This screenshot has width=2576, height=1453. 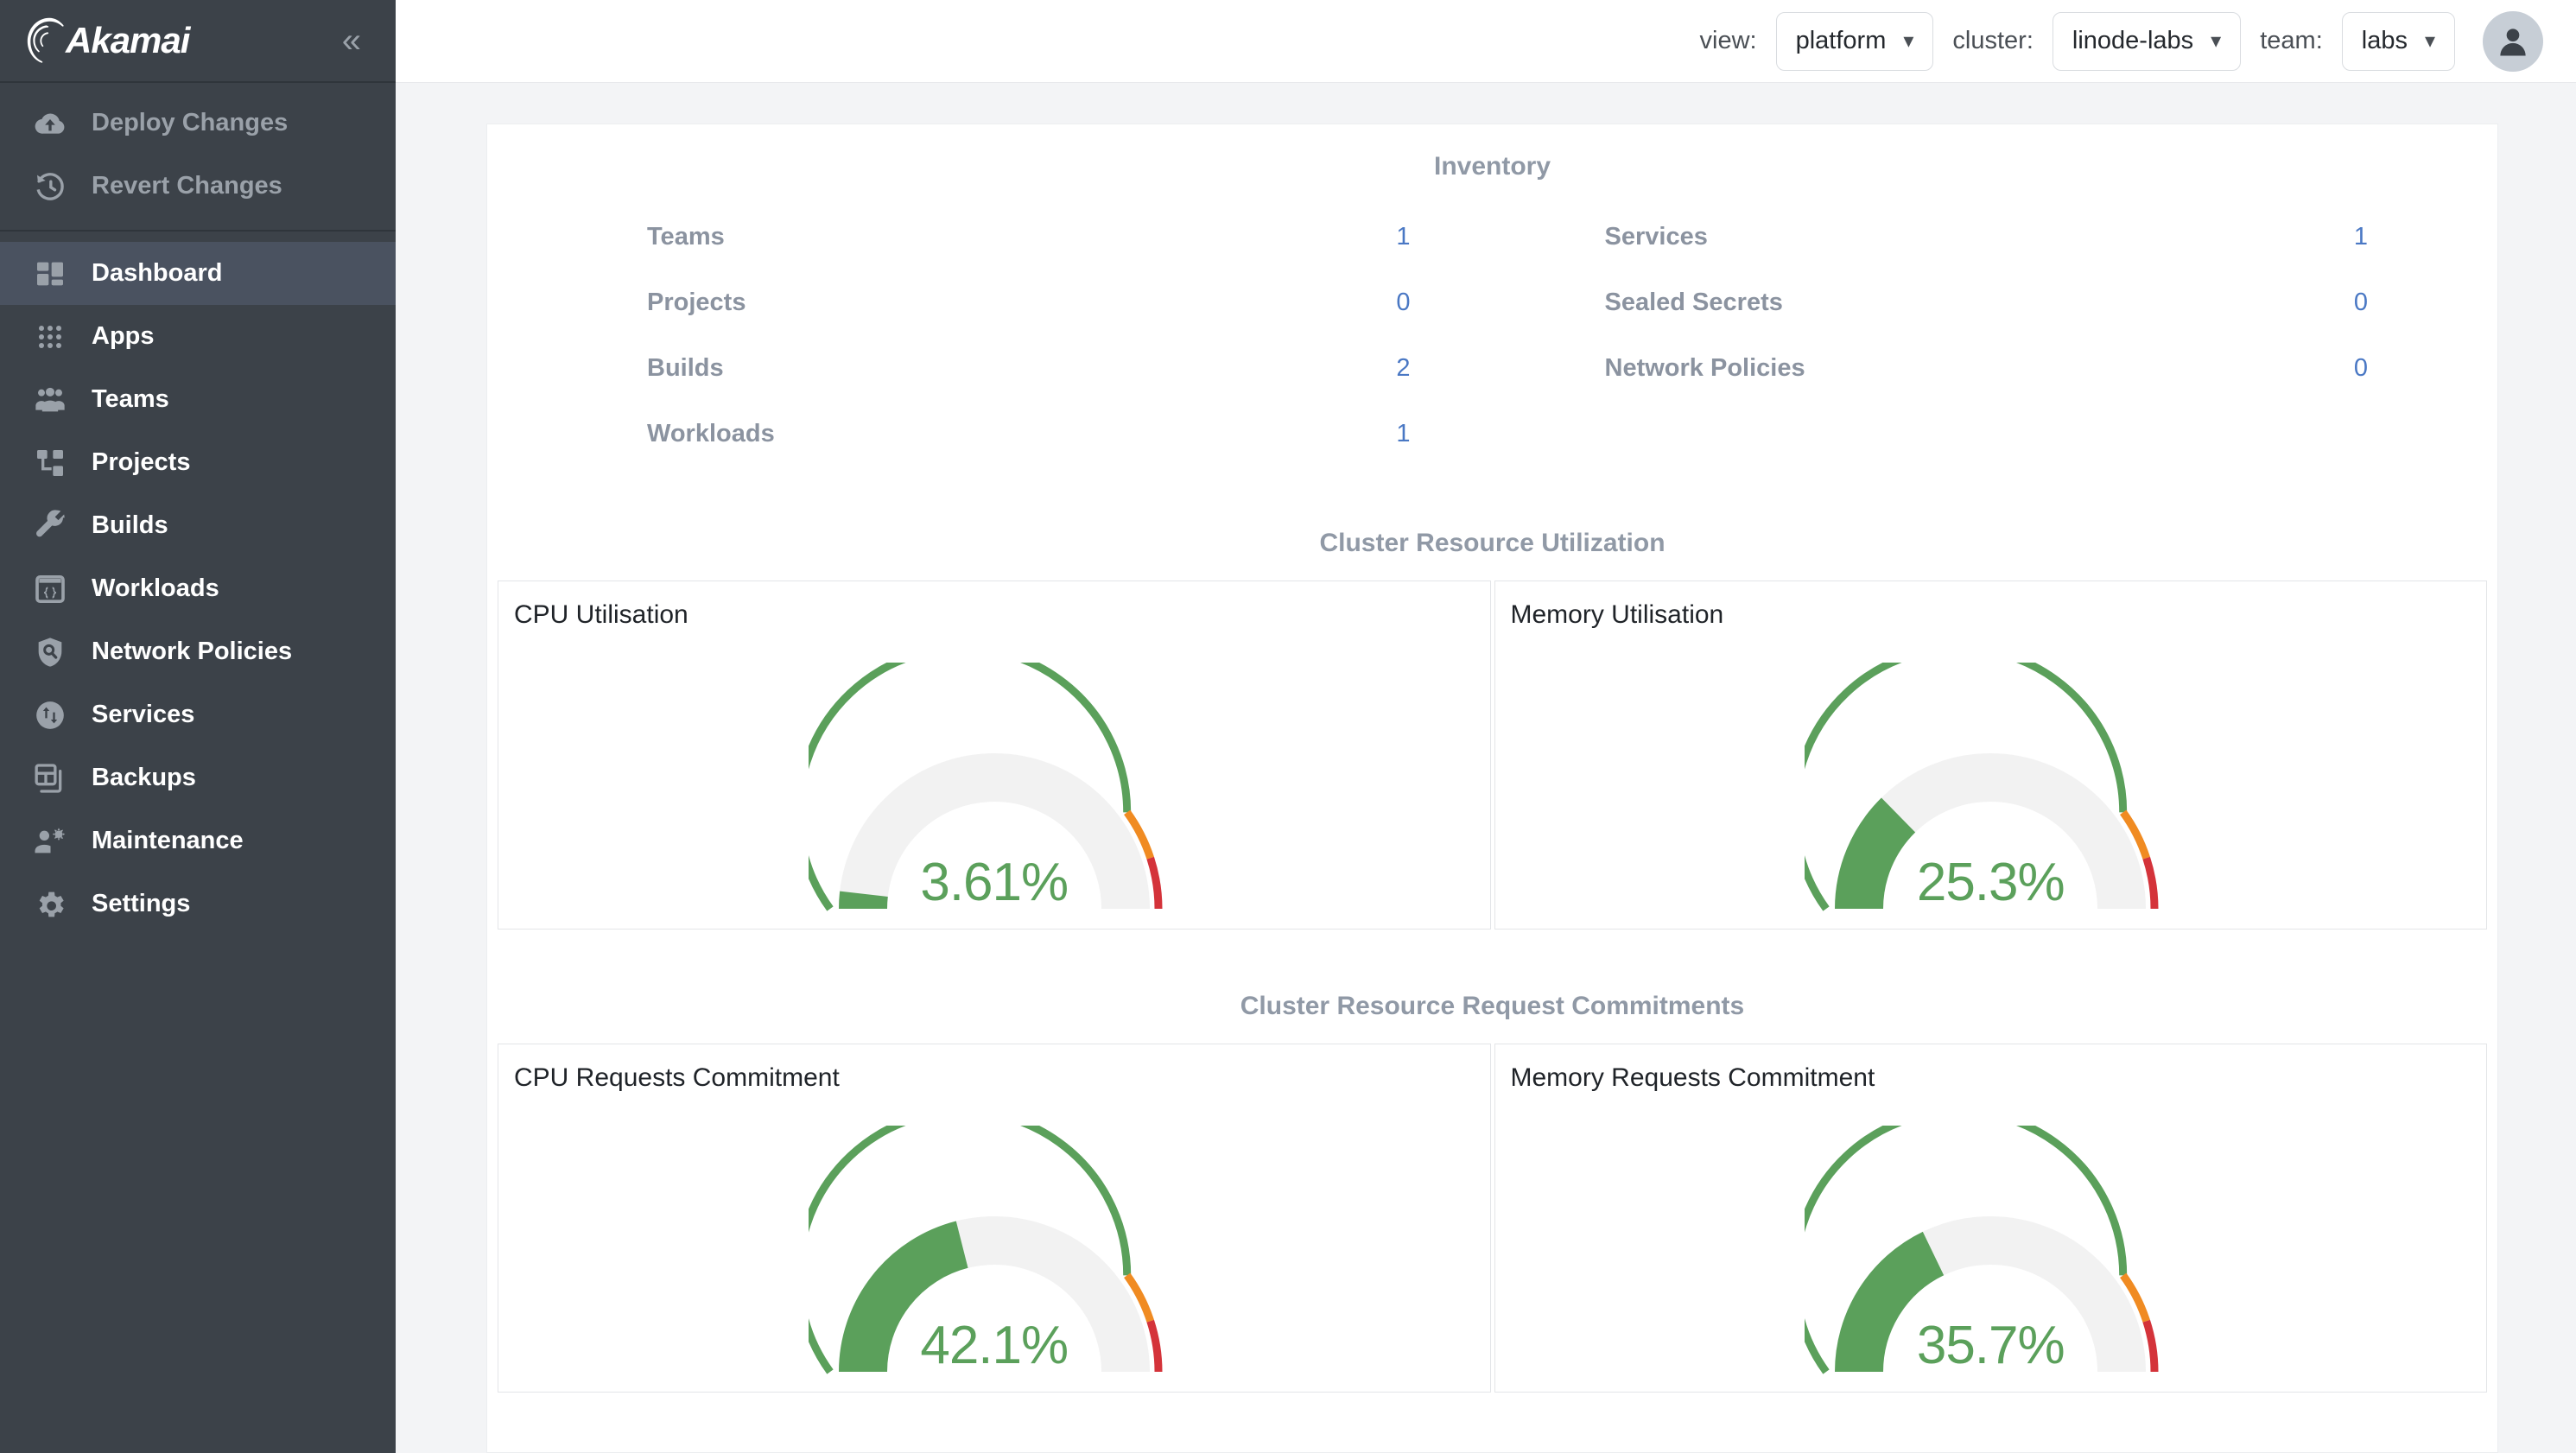 I want to click on avatar, so click(x=2513, y=41).